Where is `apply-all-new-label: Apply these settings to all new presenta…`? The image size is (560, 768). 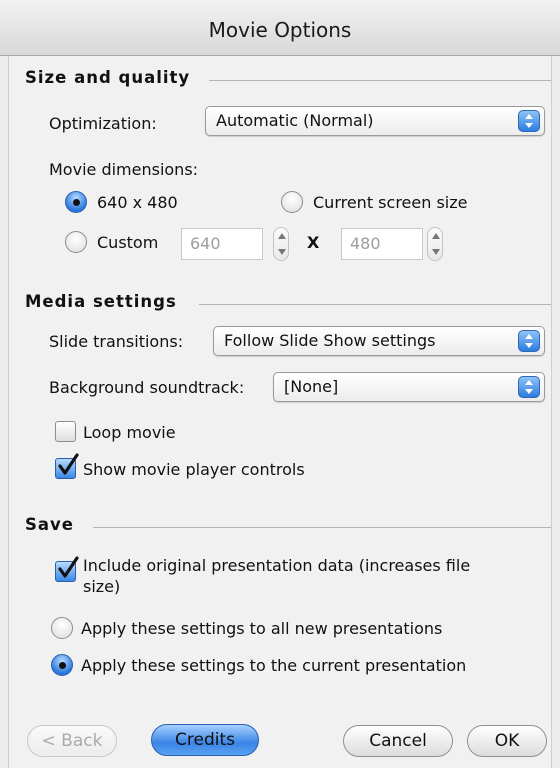 apply-all-new-label: Apply these settings to all new presenta… is located at coordinates (262, 628).